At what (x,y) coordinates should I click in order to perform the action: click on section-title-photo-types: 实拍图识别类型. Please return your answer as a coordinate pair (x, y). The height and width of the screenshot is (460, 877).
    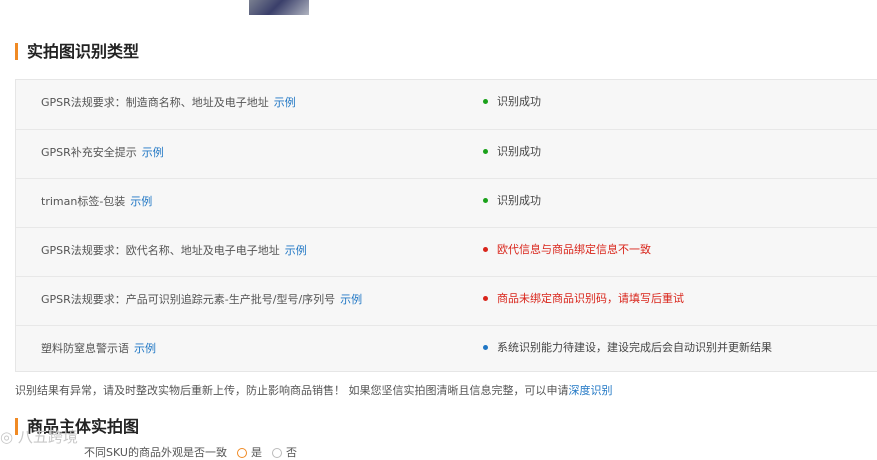
    Looking at the image, I should click on (77, 51).